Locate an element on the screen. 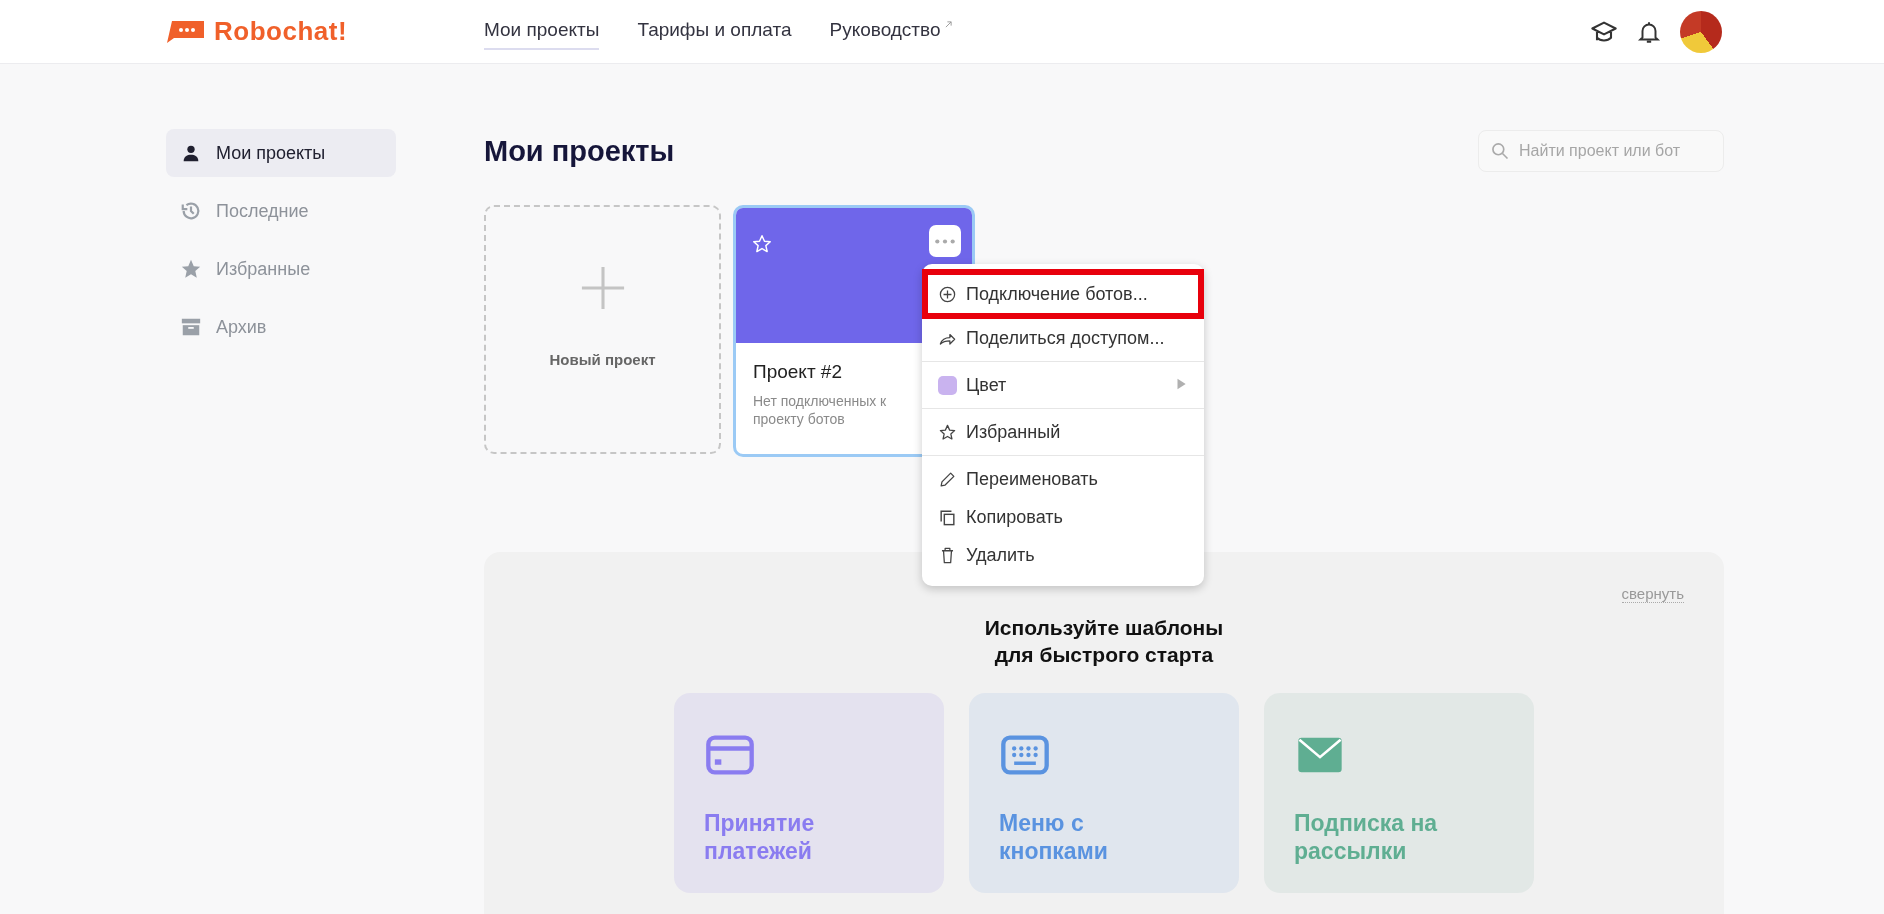 The image size is (1884, 914). new-project-card: Новый проект is located at coordinates (602, 329).